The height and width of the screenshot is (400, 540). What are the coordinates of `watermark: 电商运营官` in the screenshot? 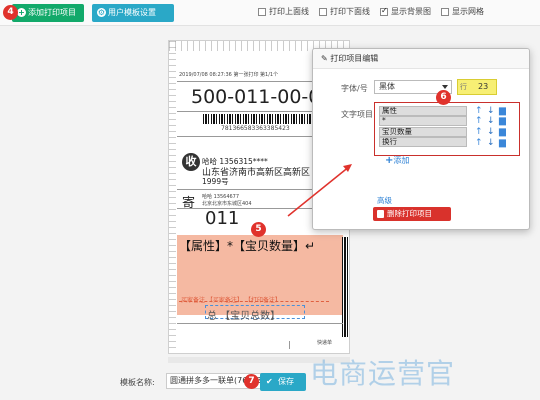 It's located at (383, 373).